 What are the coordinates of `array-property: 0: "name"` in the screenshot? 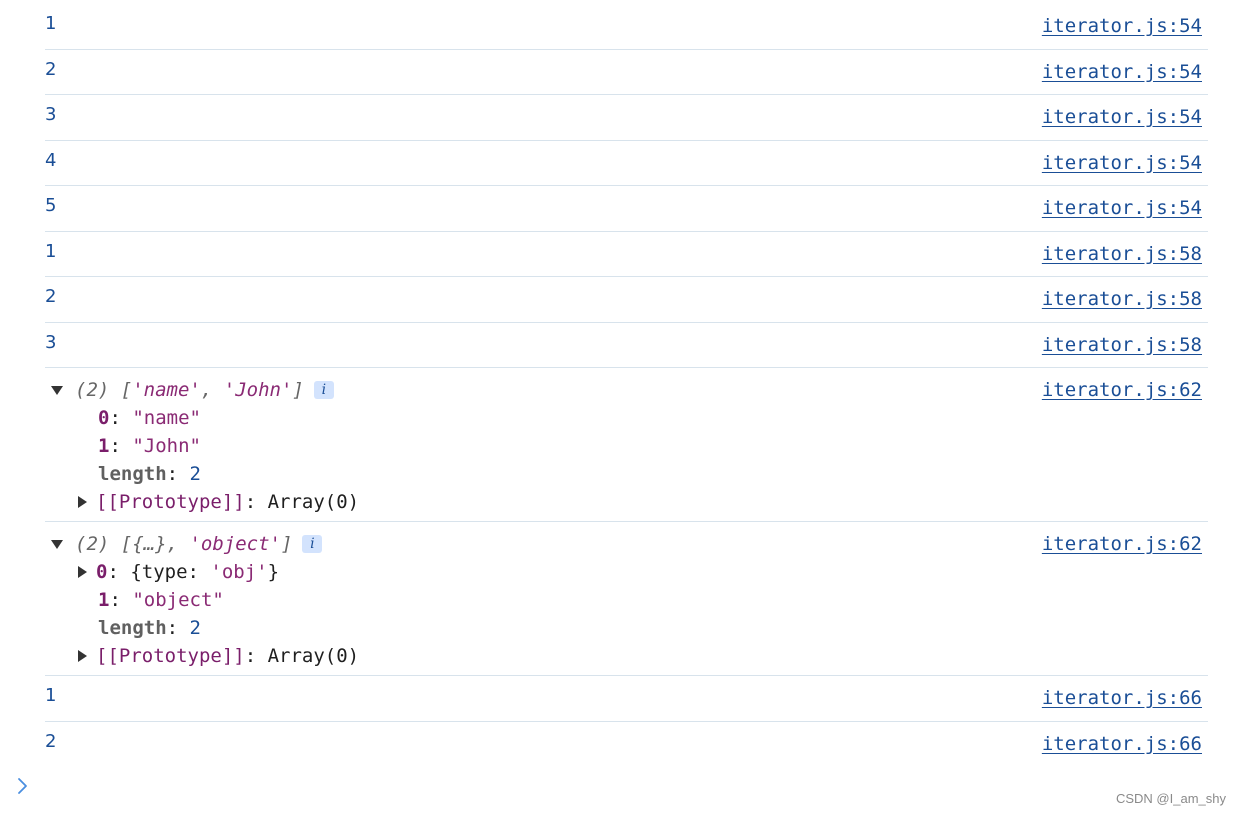 It's located at (149, 418).